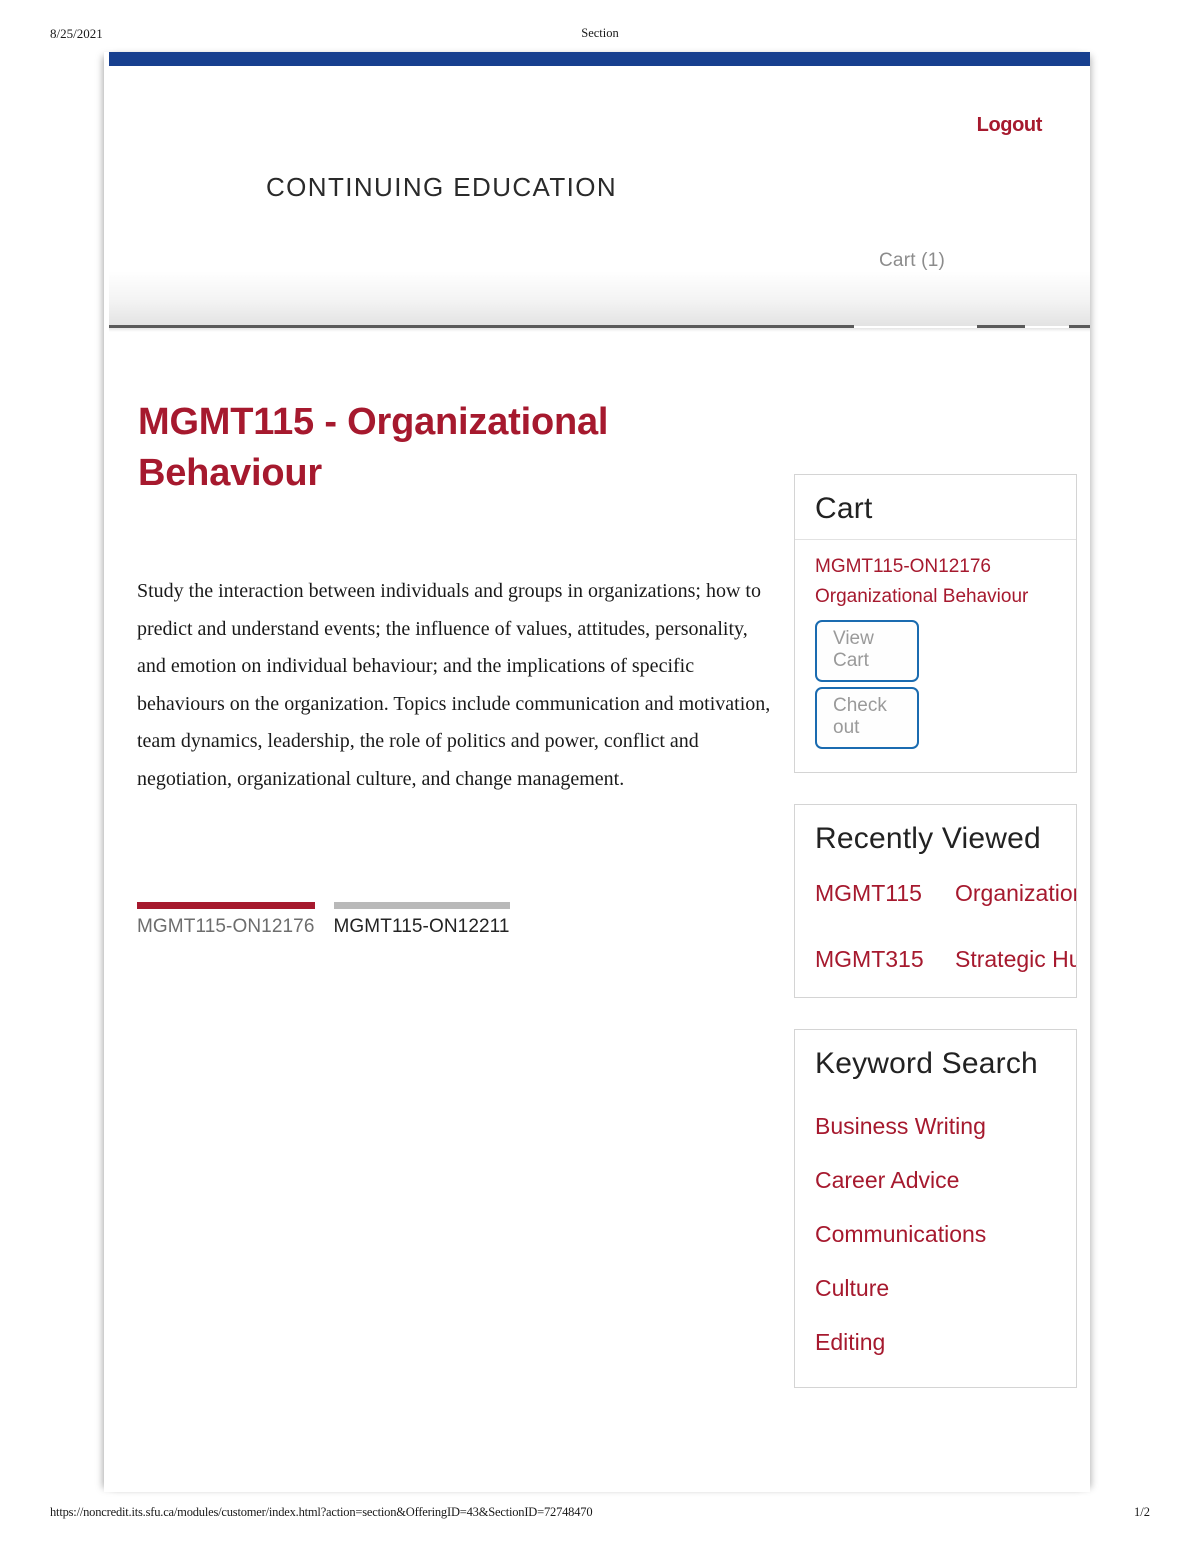  What do you see at coordinates (867, 651) in the screenshot?
I see `view-cart-button: View Cart` at bounding box center [867, 651].